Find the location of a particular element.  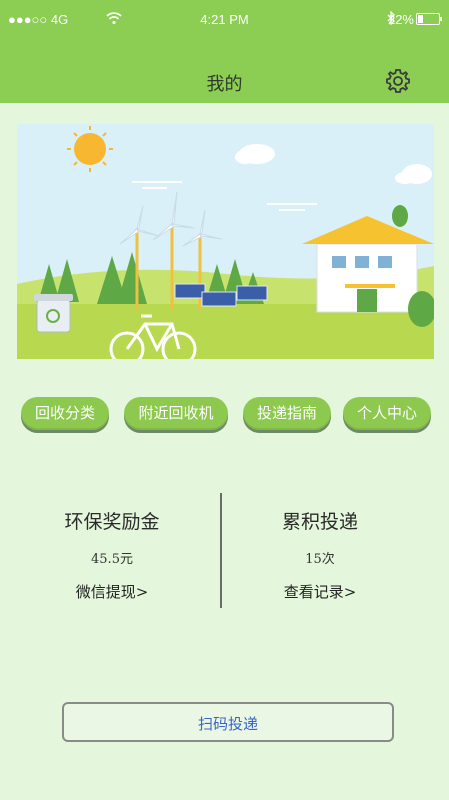

reward-title: 环保奖励金 is located at coordinates (112, 522).